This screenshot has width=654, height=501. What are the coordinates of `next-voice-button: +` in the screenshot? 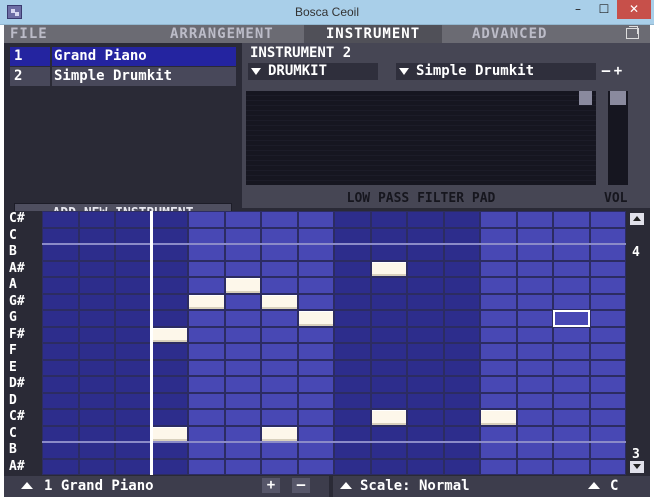 It's located at (618, 71).